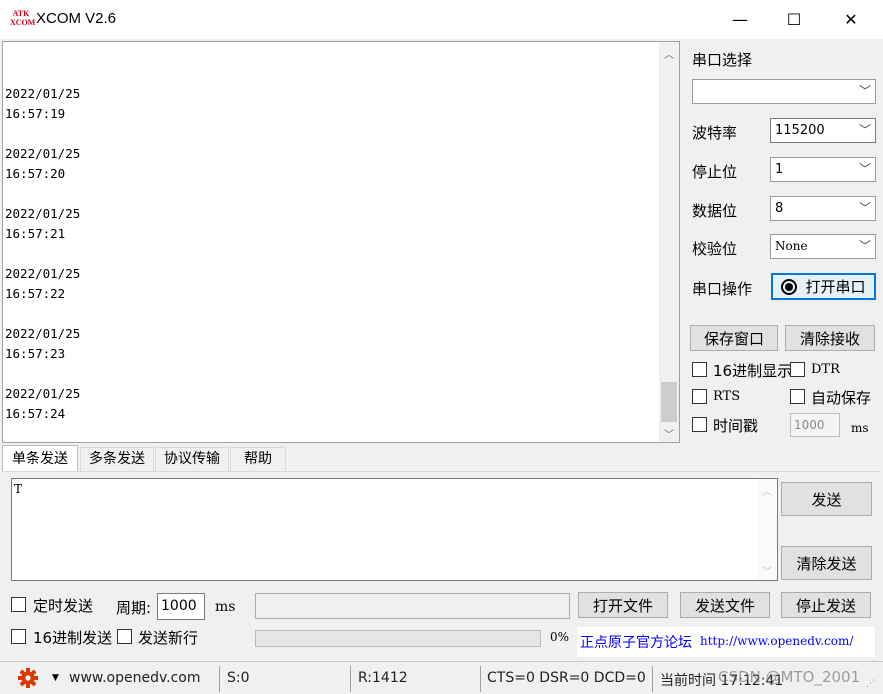 The width and height of the screenshot is (883, 694). What do you see at coordinates (725, 605) in the screenshot?
I see `send-file-button: 发送文件` at bounding box center [725, 605].